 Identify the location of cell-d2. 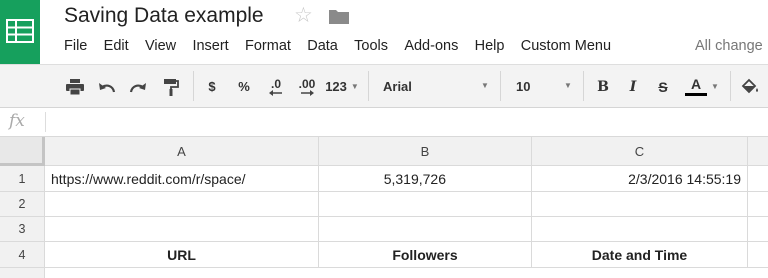
(758, 204).